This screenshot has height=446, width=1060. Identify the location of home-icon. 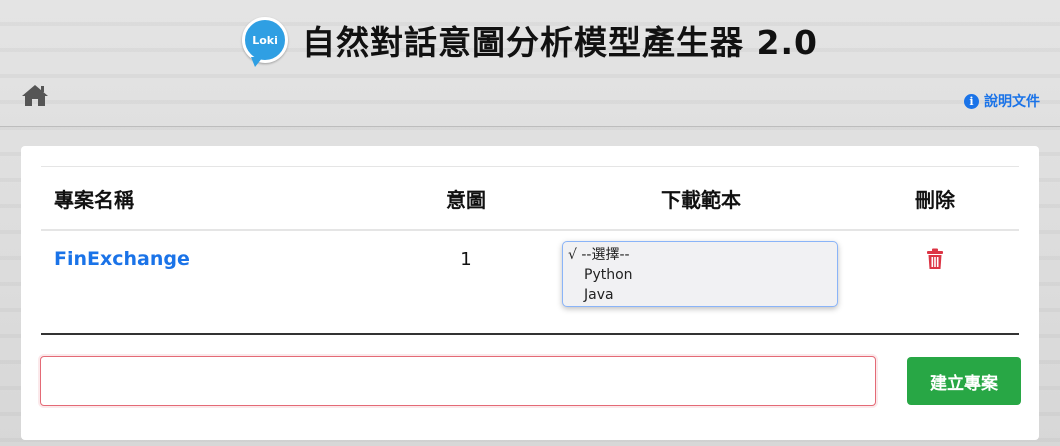
(35, 95).